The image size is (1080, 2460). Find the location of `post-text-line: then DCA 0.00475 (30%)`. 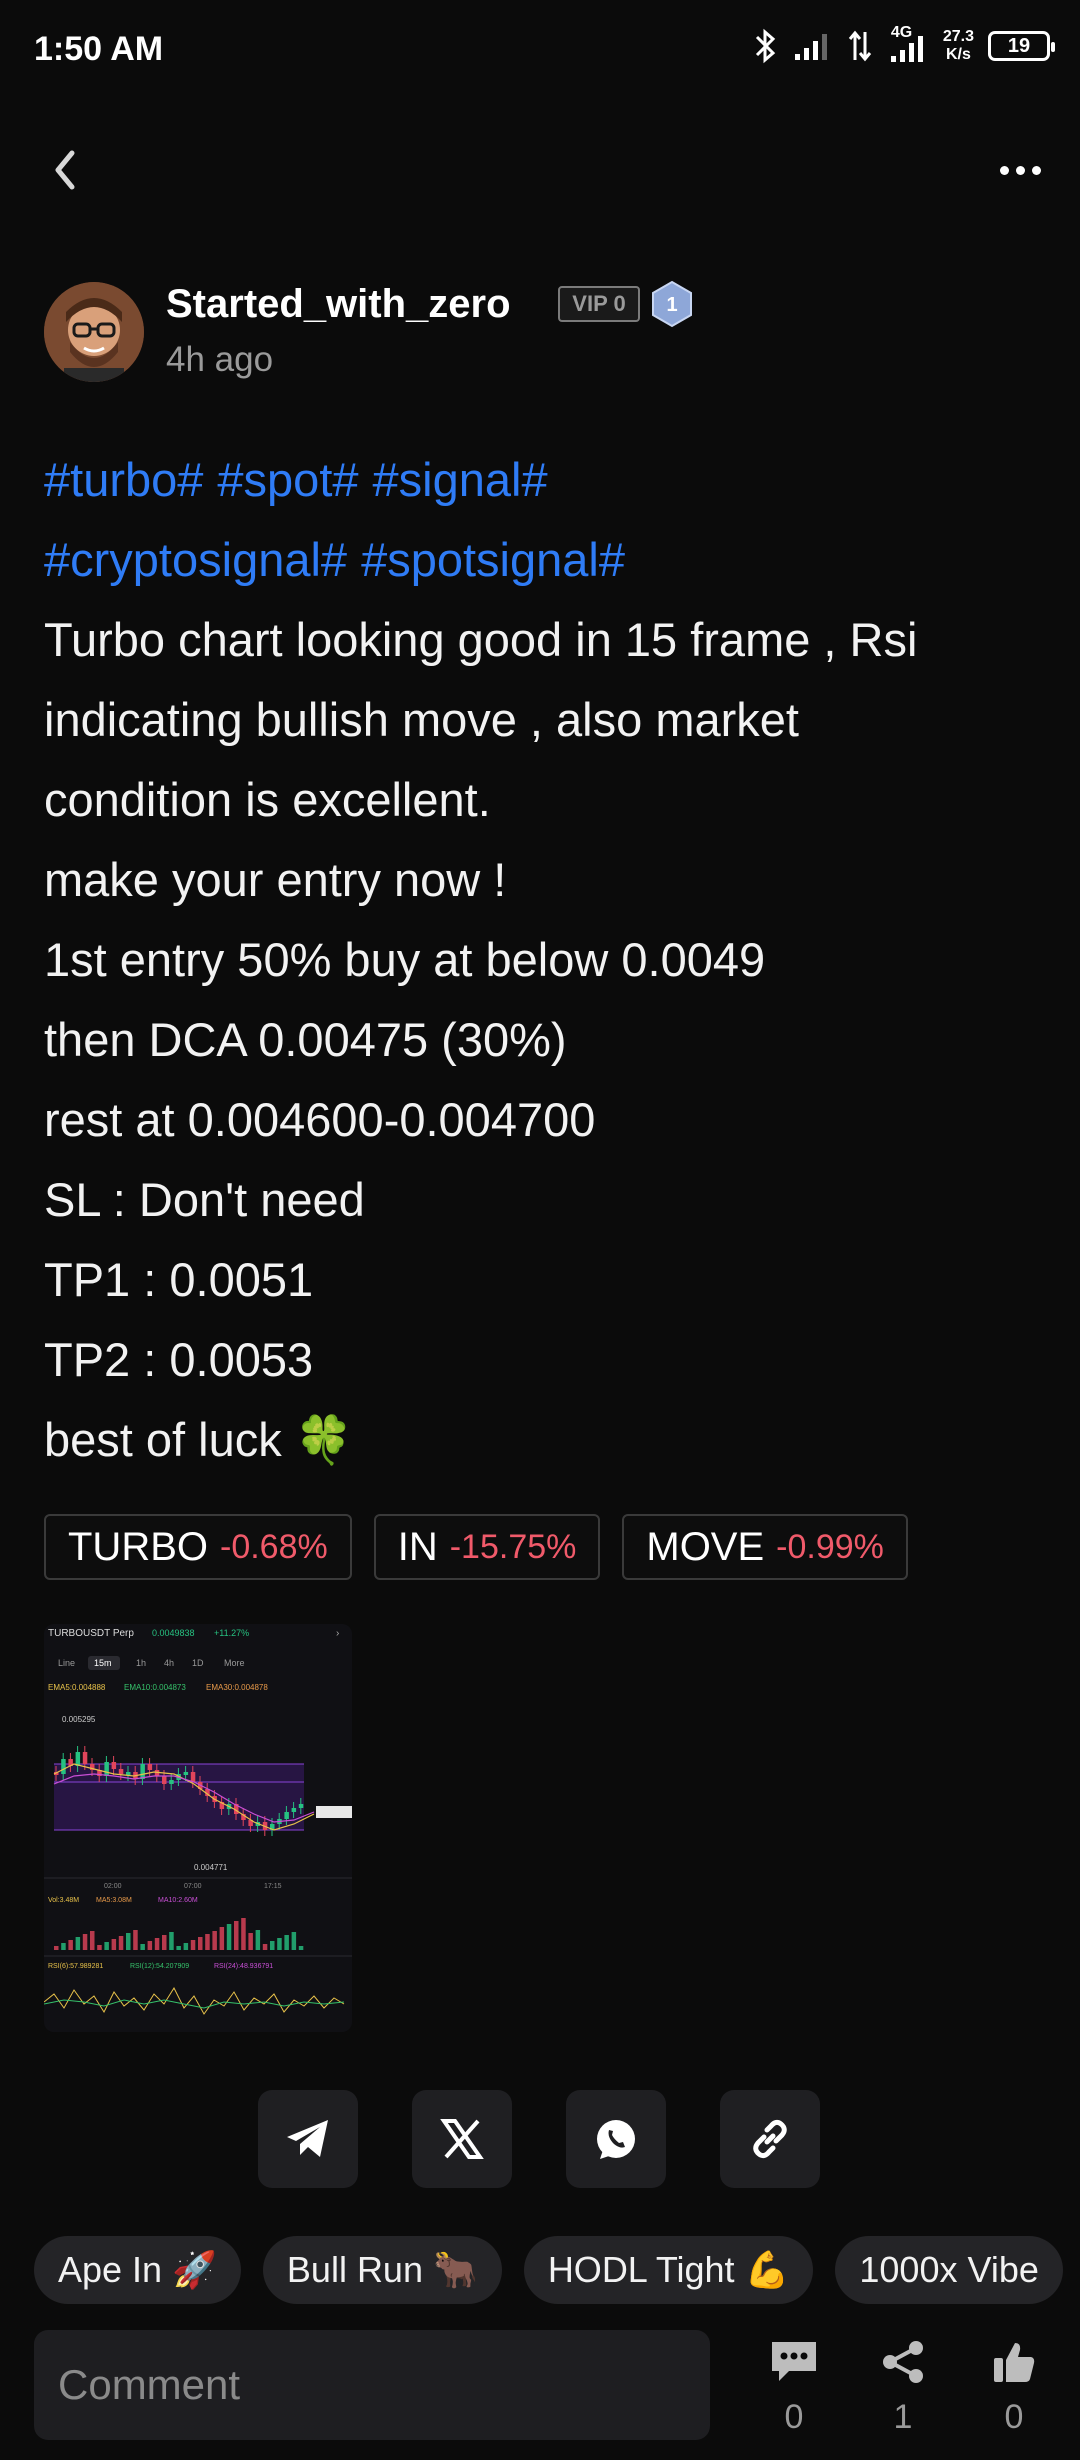

post-text-line: then DCA 0.00475 (30%) is located at coordinates (305, 1039).